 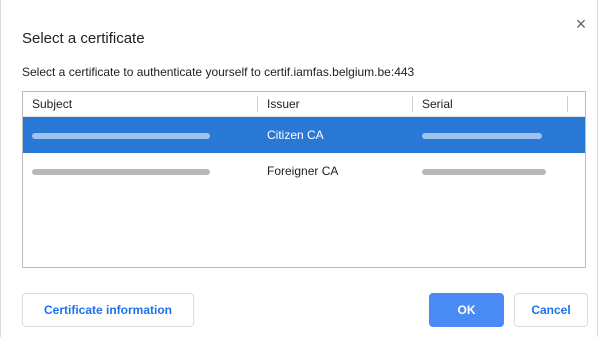 I want to click on column-header-serial: Serial, so click(x=490, y=104).